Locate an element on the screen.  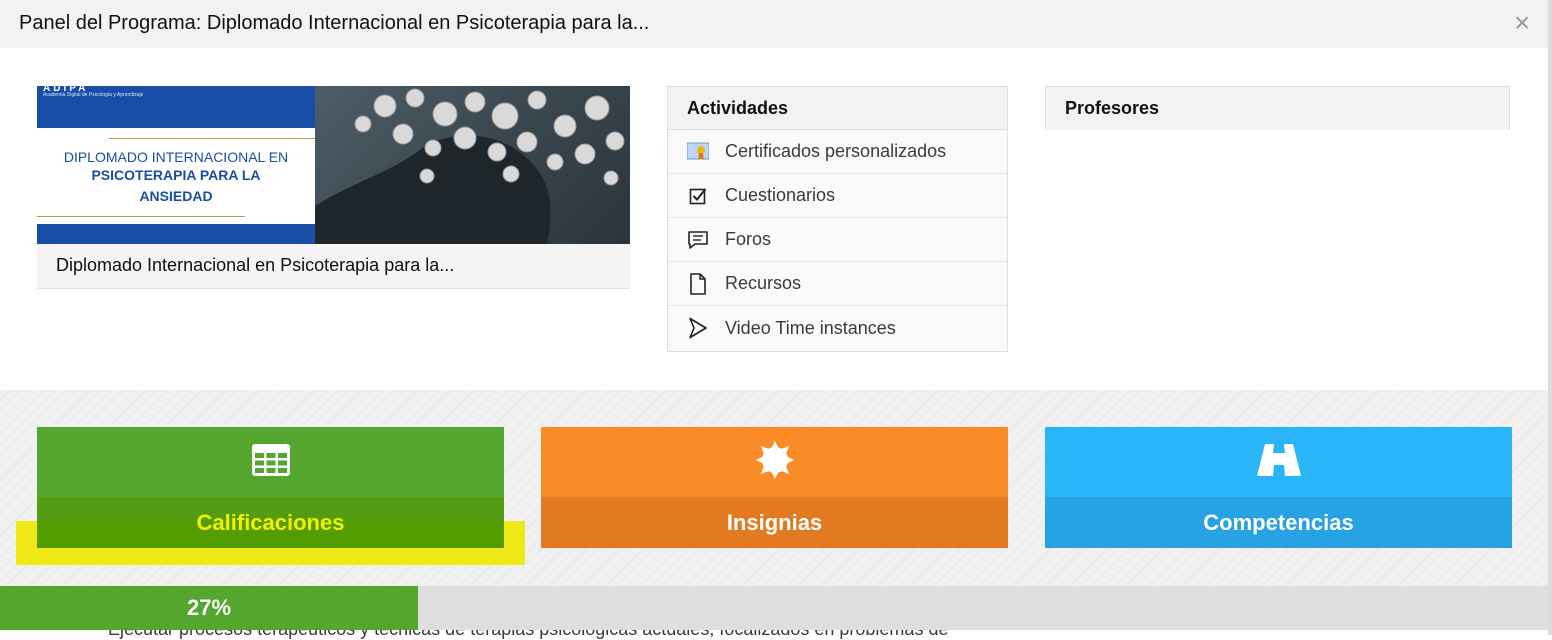
close-icon: × is located at coordinates (1522, 23).